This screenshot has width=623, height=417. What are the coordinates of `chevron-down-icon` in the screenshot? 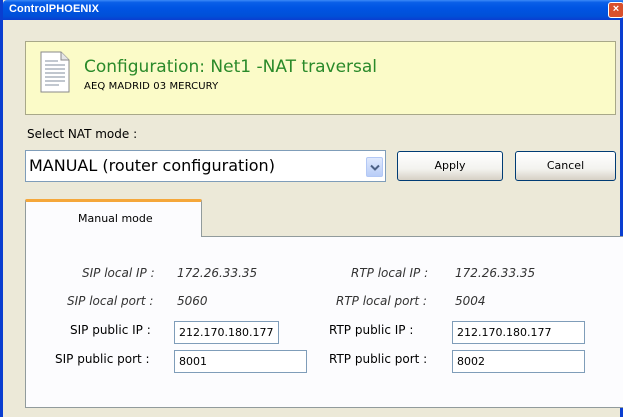 It's located at (375, 167).